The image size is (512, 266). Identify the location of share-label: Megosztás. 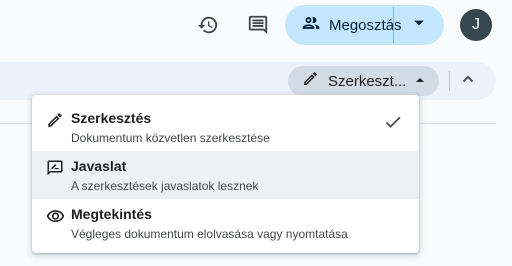
(365, 25).